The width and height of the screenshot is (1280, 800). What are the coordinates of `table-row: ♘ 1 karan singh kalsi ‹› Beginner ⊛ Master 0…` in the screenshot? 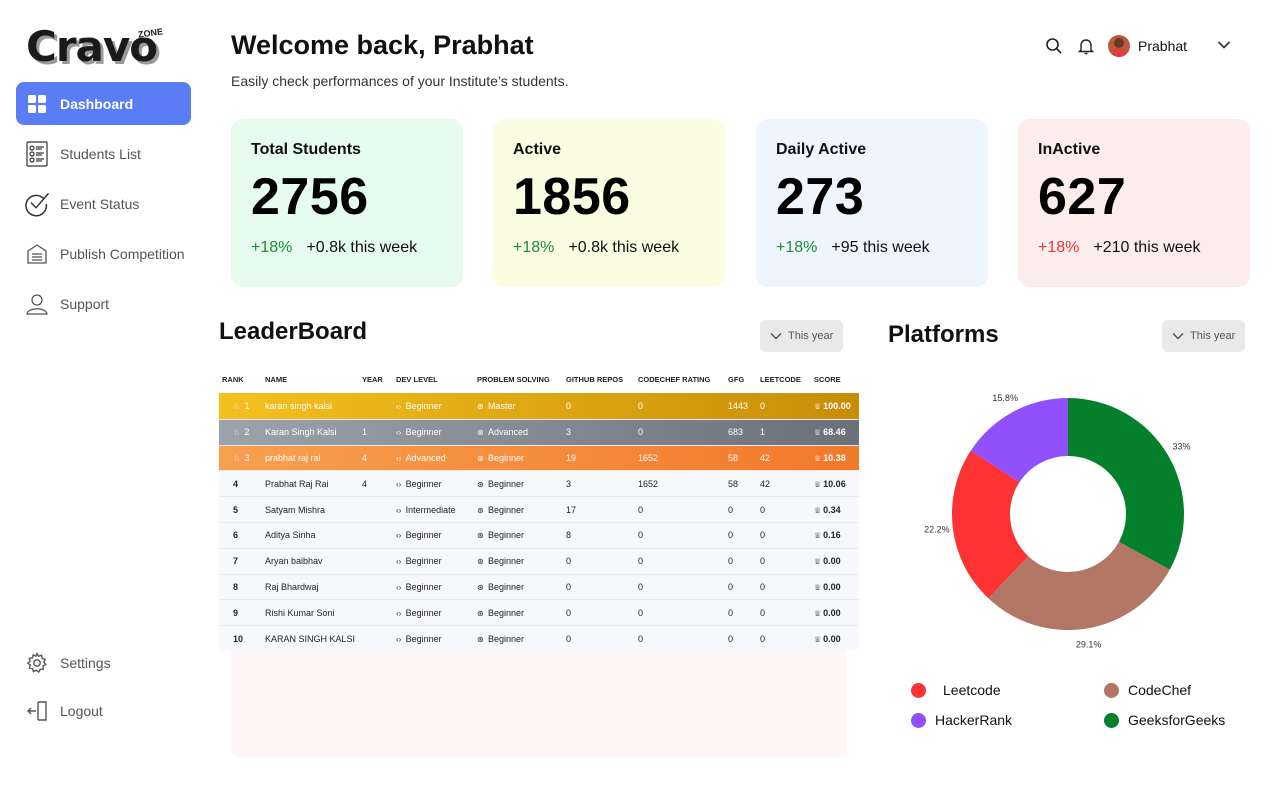 It's located at (539, 406).